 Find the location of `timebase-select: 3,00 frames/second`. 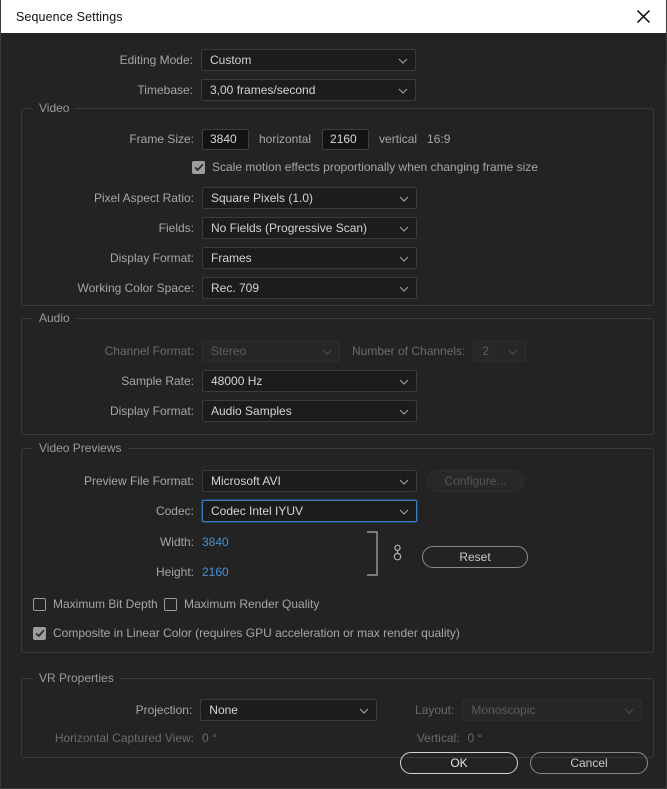

timebase-select: 3,00 frames/second is located at coordinates (308, 90).